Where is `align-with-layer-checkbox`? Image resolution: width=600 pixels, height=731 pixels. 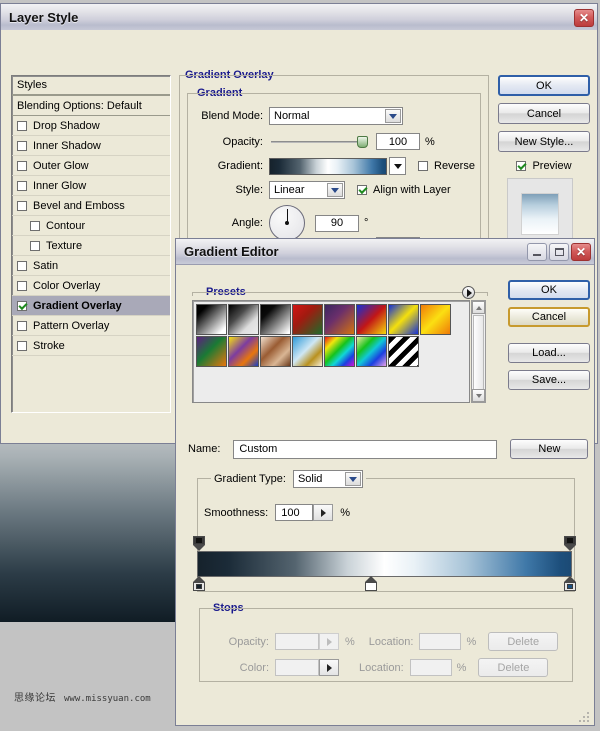
align-with-layer-checkbox is located at coordinates (362, 190).